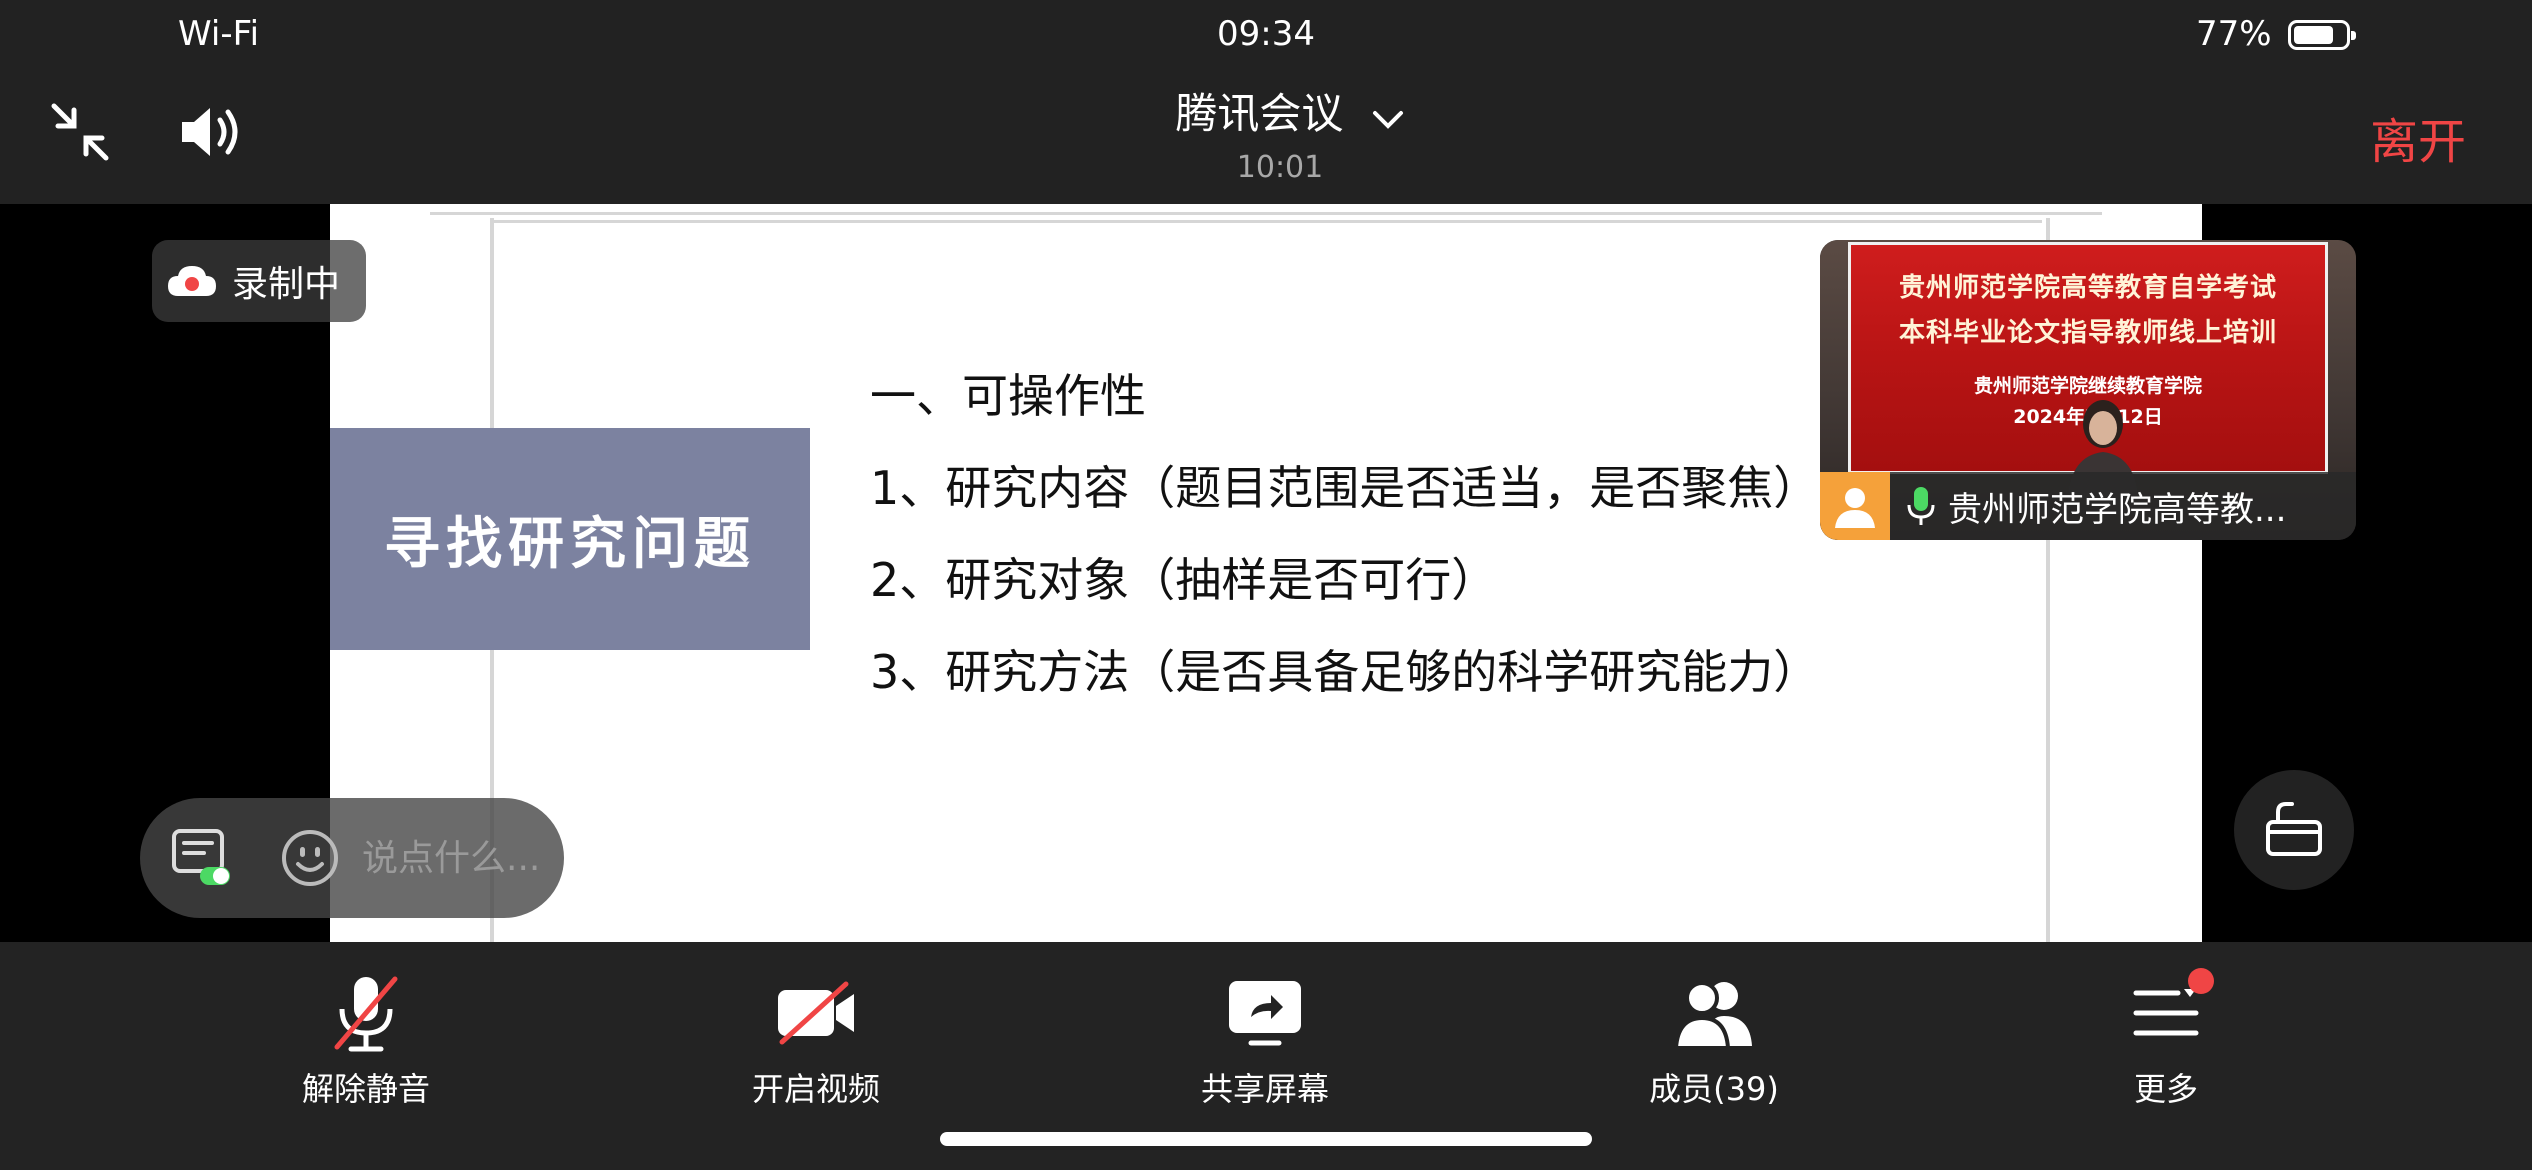 The height and width of the screenshot is (1170, 2532). What do you see at coordinates (1388, 116) in the screenshot?
I see `chevron-down-icon` at bounding box center [1388, 116].